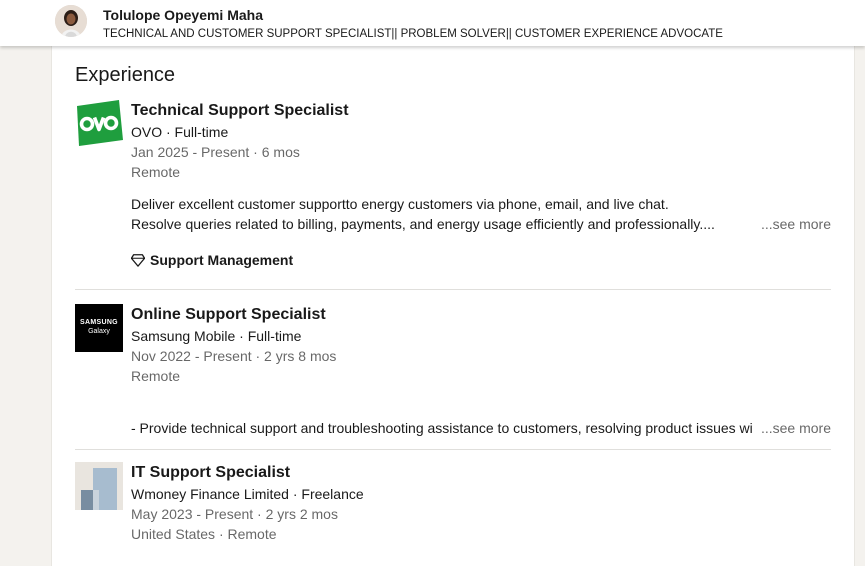 The image size is (865, 566). What do you see at coordinates (215, 152) in the screenshot?
I see `date-range: Jan 2025 - Present · 6 mos` at bounding box center [215, 152].